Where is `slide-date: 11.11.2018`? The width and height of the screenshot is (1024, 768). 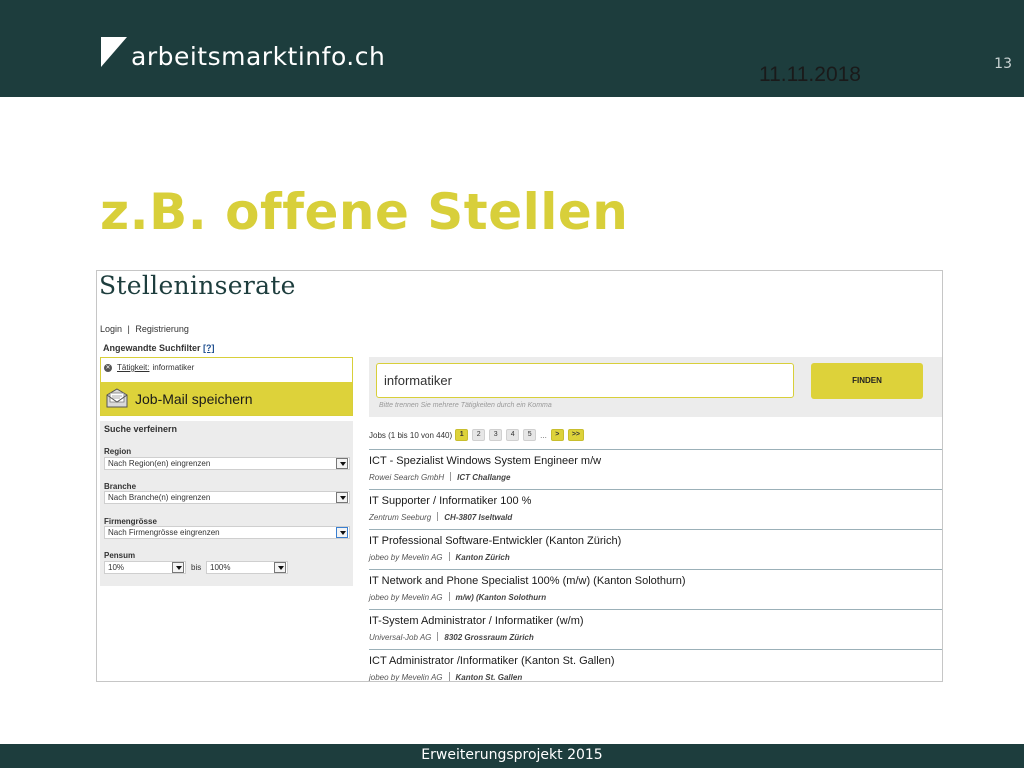
slide-date: 11.11.2018 is located at coordinates (810, 74).